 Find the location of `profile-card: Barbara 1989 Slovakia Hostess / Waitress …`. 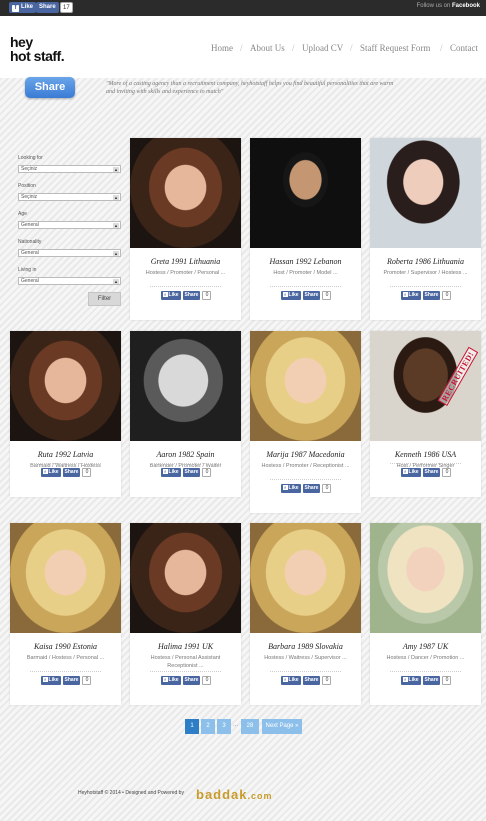

profile-card: Barbara 1989 Slovakia Hostess / Waitress … is located at coordinates (305, 614).